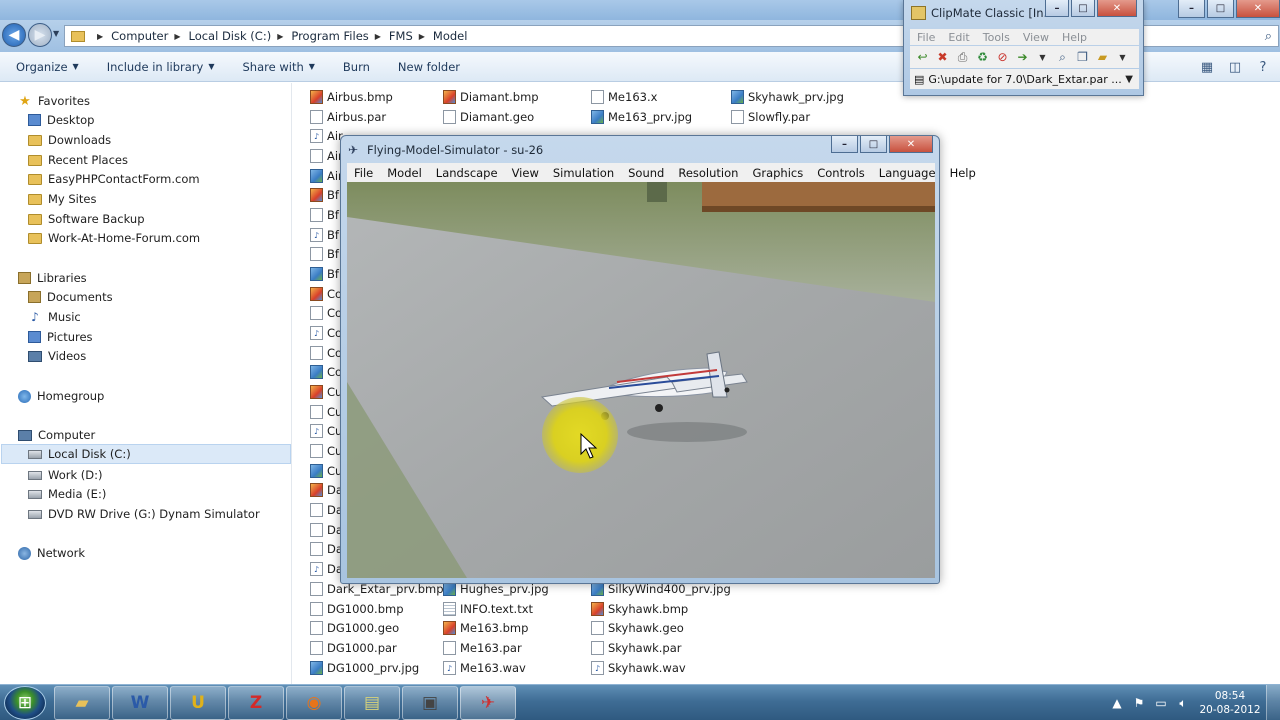  I want to click on menu-controls: Controls, so click(841, 173).